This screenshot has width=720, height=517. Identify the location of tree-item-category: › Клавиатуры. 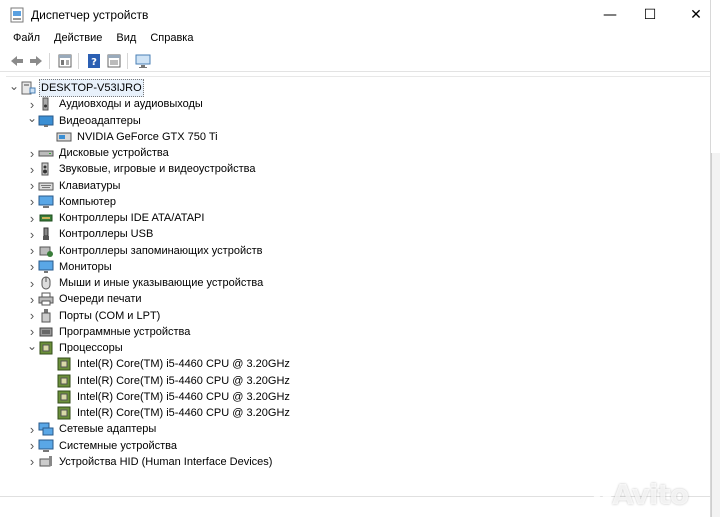
(74, 186).